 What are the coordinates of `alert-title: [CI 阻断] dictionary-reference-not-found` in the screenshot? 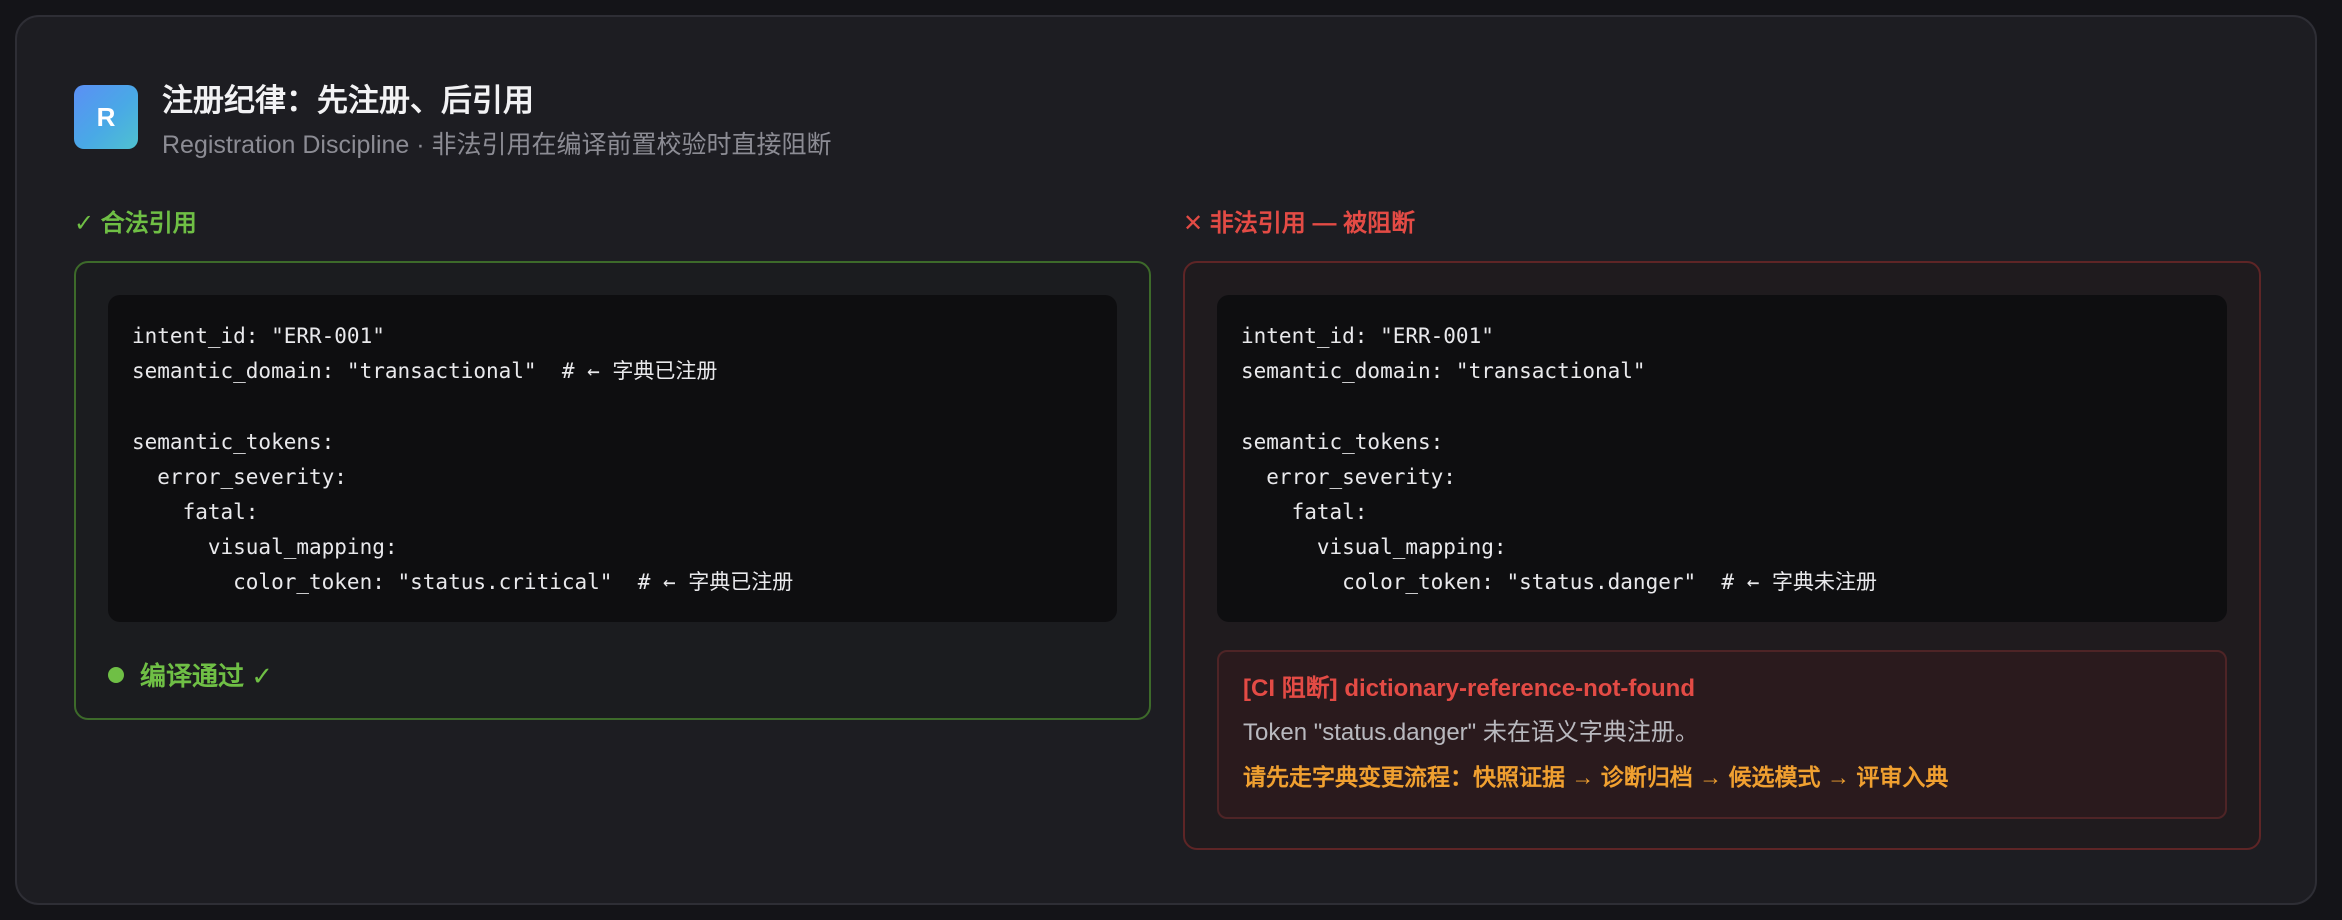 It's located at (1469, 688).